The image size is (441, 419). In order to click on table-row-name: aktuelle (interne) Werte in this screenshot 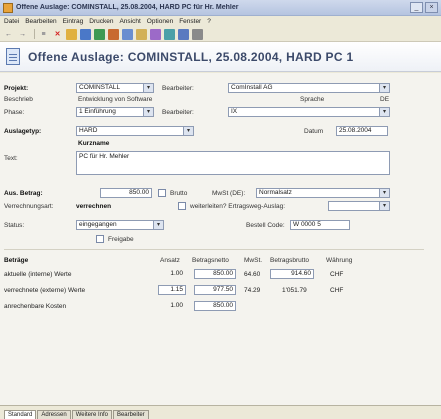, I will do `click(38, 274)`.